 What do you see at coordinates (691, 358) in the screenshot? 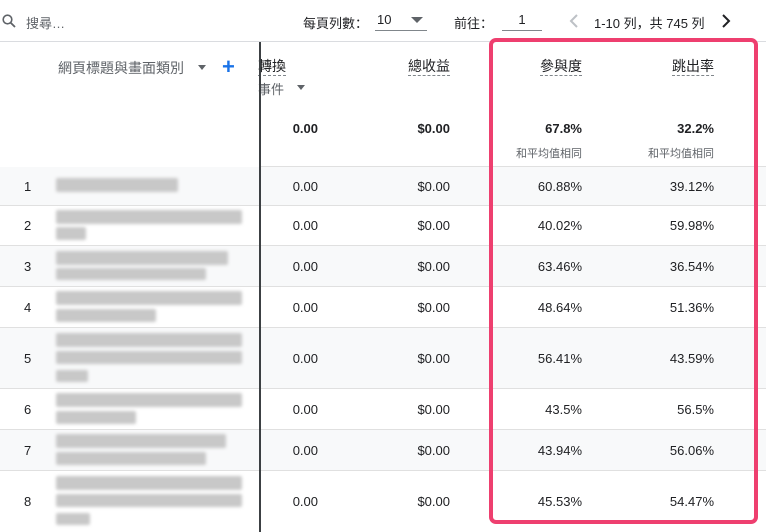
I see `bounce-cell: 43.59%` at bounding box center [691, 358].